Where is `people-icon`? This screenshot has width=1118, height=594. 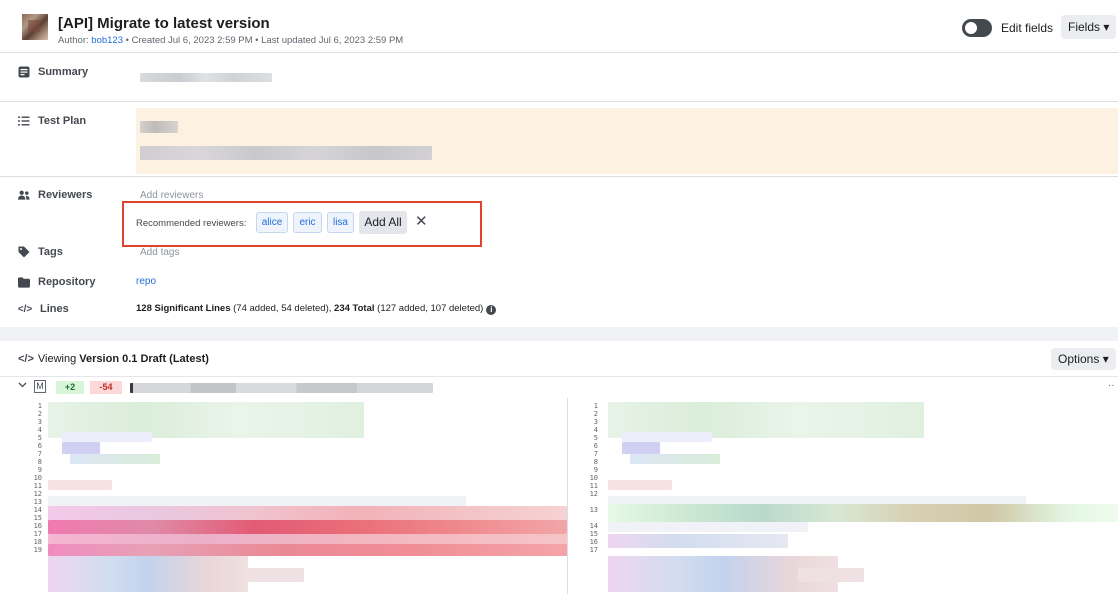
people-icon is located at coordinates (24, 195).